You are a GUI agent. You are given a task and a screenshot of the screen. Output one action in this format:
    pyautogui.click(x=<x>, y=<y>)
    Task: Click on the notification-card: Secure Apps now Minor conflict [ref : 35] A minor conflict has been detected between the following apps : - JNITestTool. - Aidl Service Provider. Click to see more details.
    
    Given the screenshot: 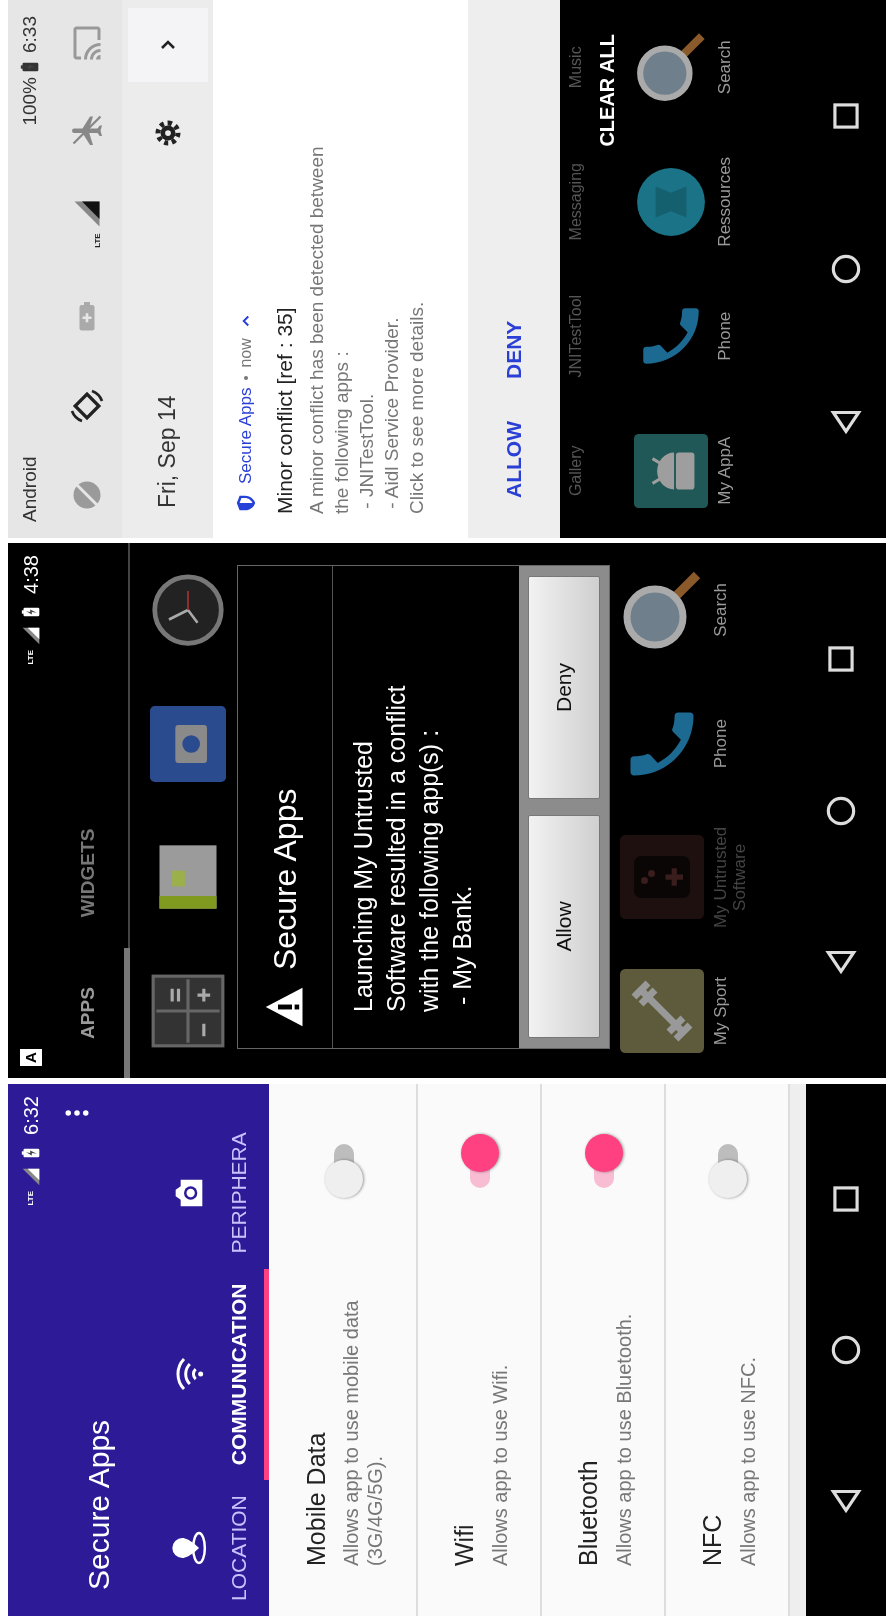 What is the action you would take?
    pyautogui.click(x=340, y=269)
    